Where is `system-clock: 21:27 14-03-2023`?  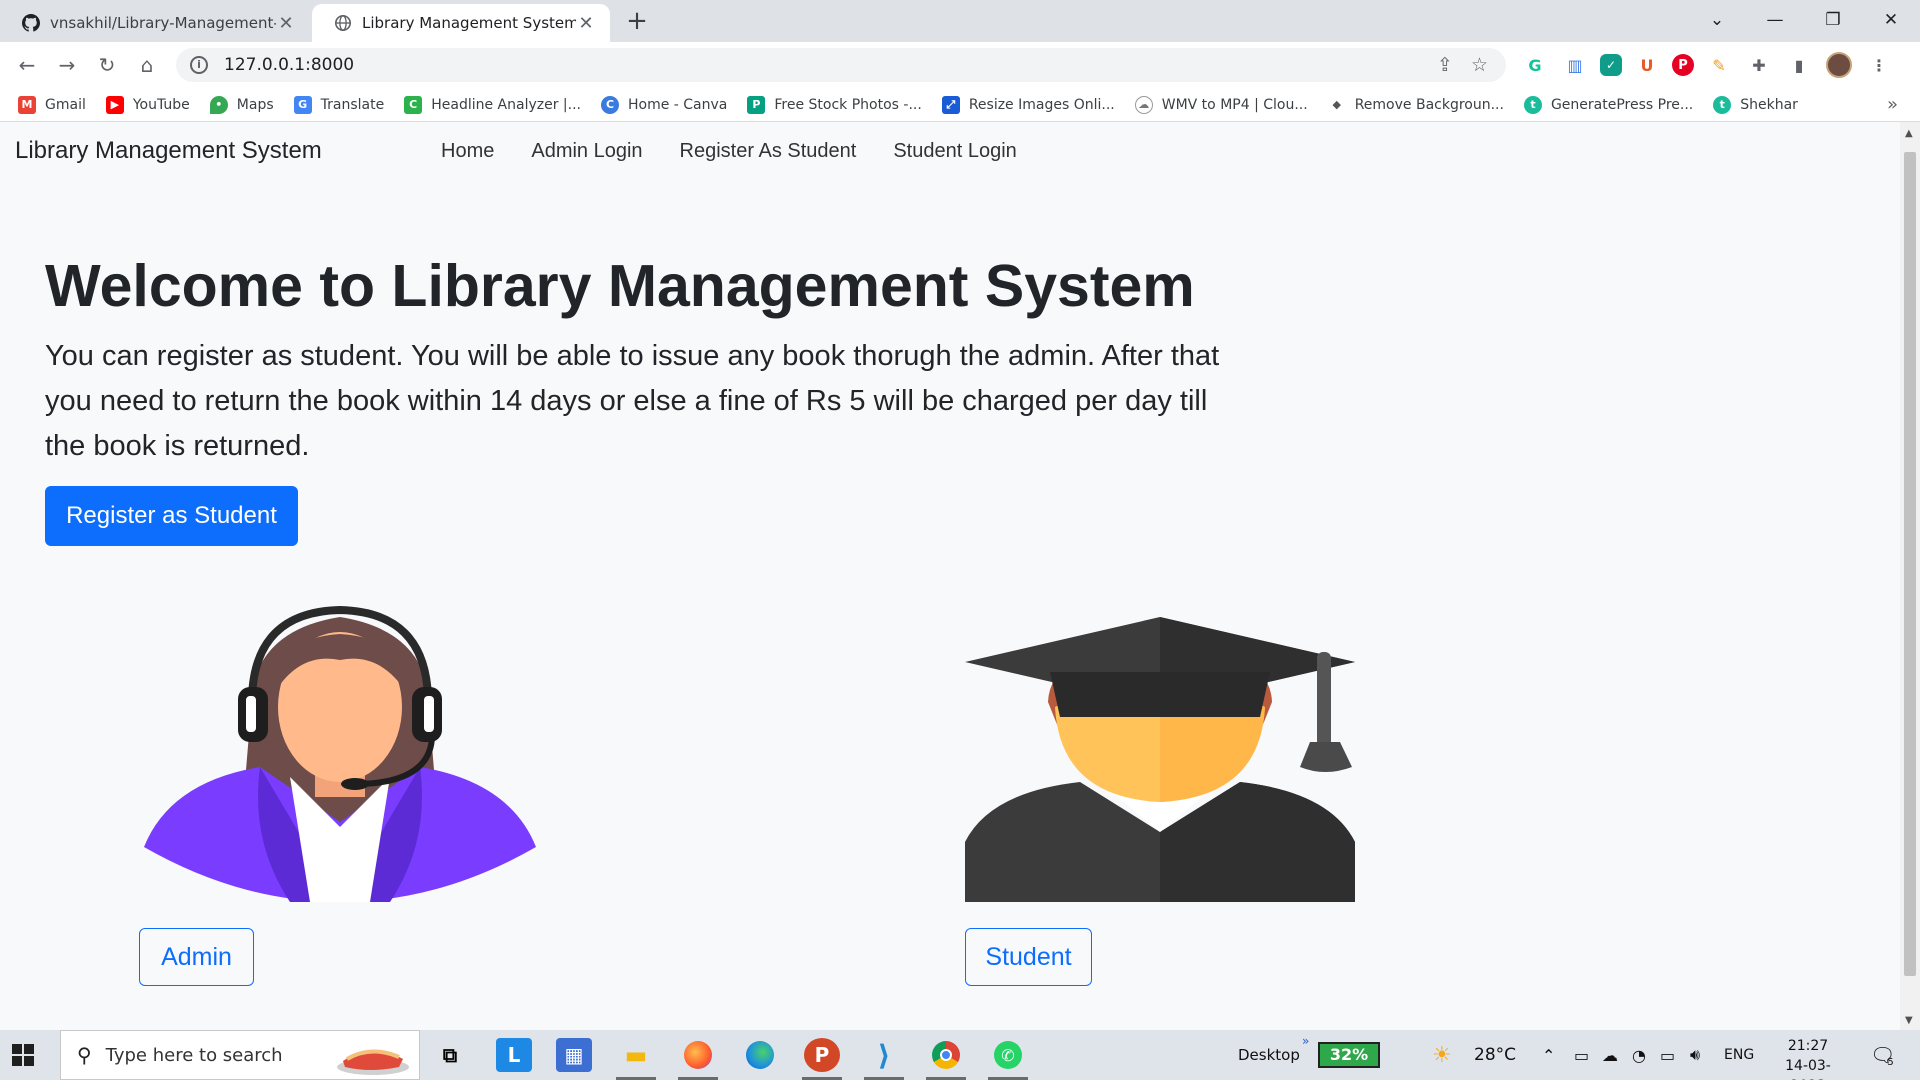 system-clock: 21:27 14-03-2023 is located at coordinates (1808, 1058).